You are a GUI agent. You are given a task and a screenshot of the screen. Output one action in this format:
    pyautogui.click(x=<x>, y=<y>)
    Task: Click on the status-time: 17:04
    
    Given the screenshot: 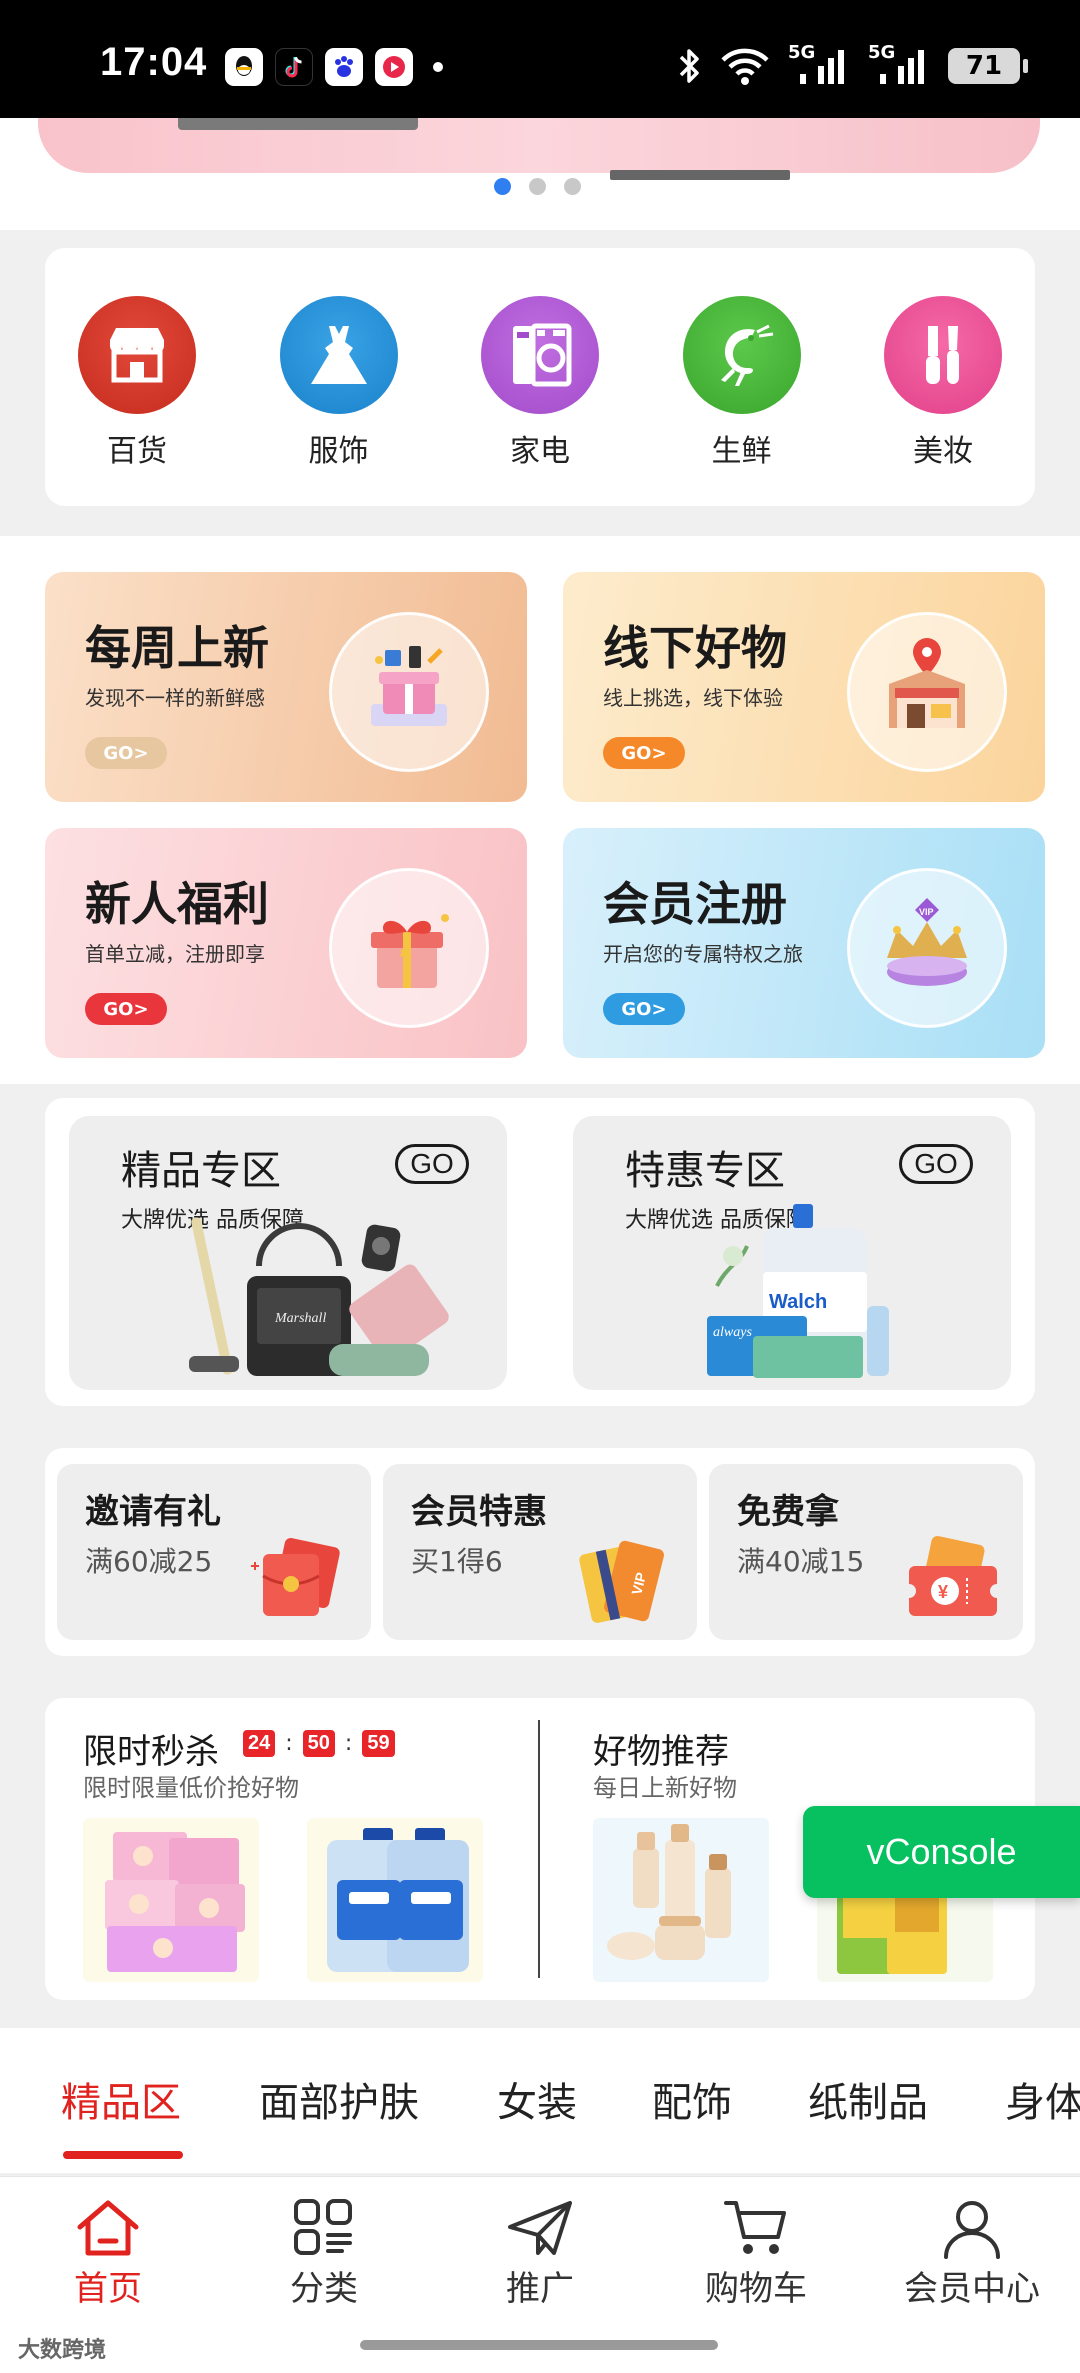 What is the action you would take?
    pyautogui.click(x=154, y=62)
    